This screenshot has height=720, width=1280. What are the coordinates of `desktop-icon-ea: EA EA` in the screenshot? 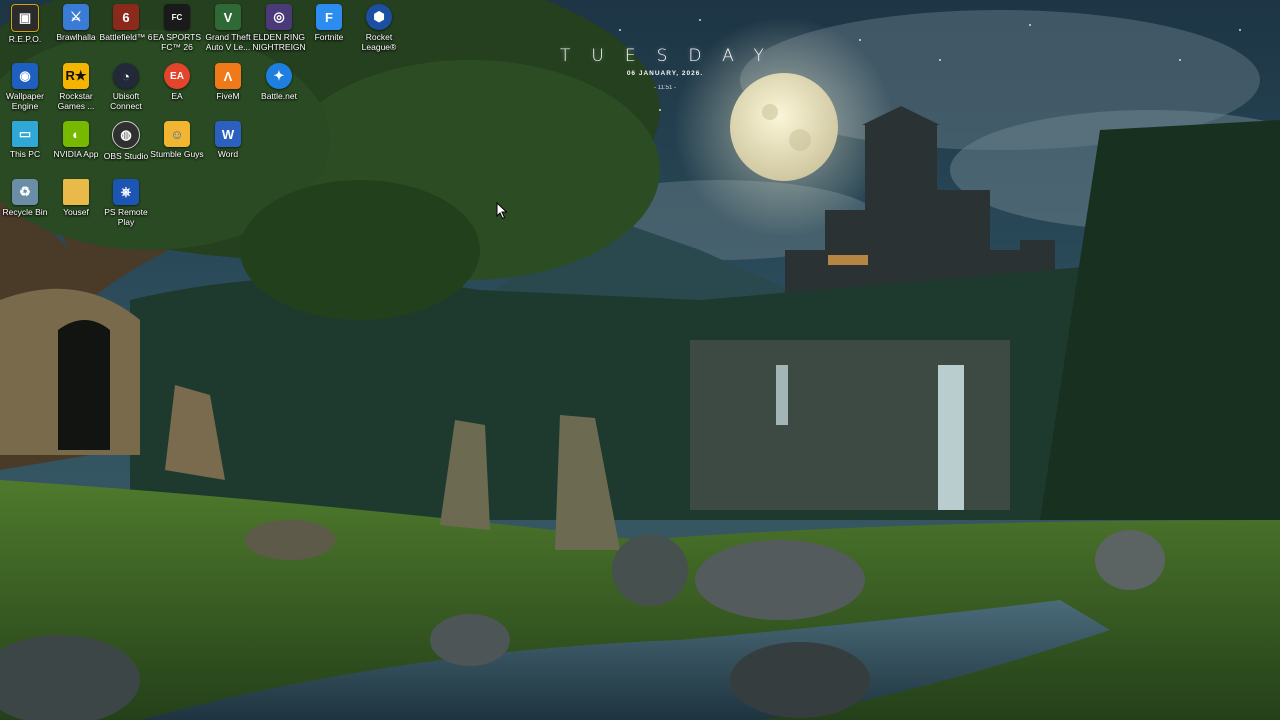 It's located at (177, 82).